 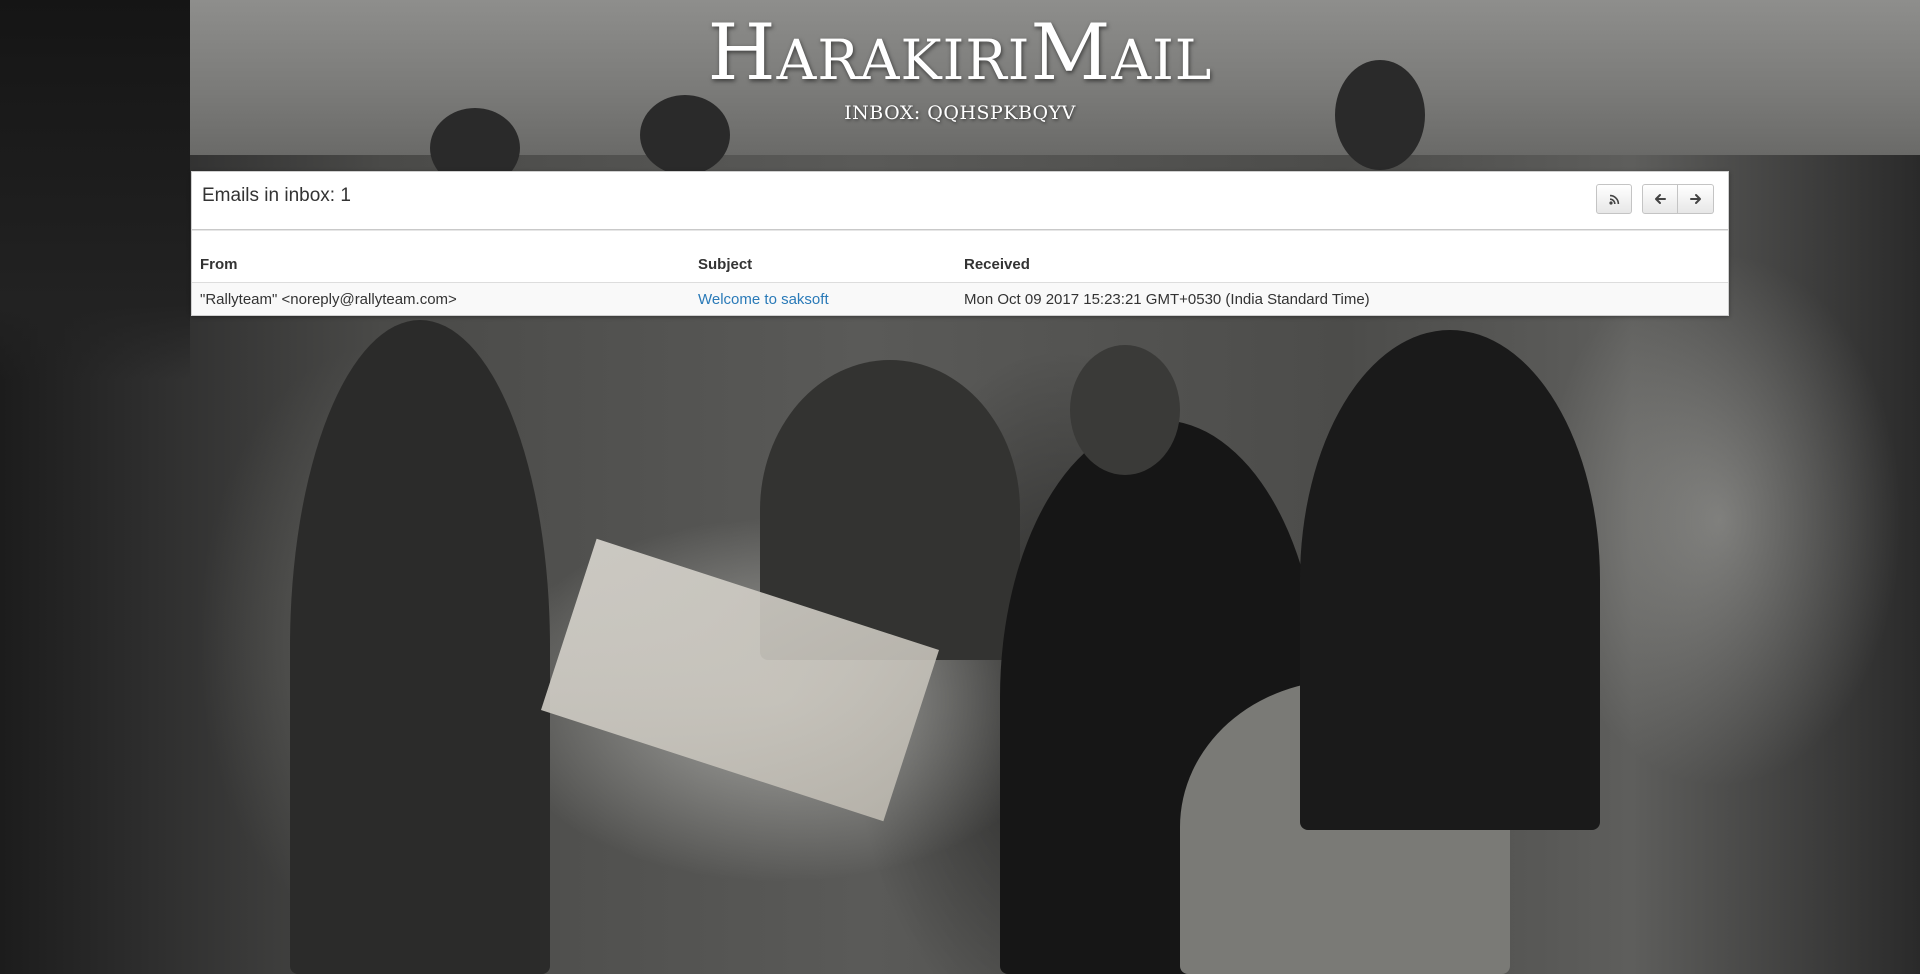 I want to click on rss-icon, so click(x=1613, y=199).